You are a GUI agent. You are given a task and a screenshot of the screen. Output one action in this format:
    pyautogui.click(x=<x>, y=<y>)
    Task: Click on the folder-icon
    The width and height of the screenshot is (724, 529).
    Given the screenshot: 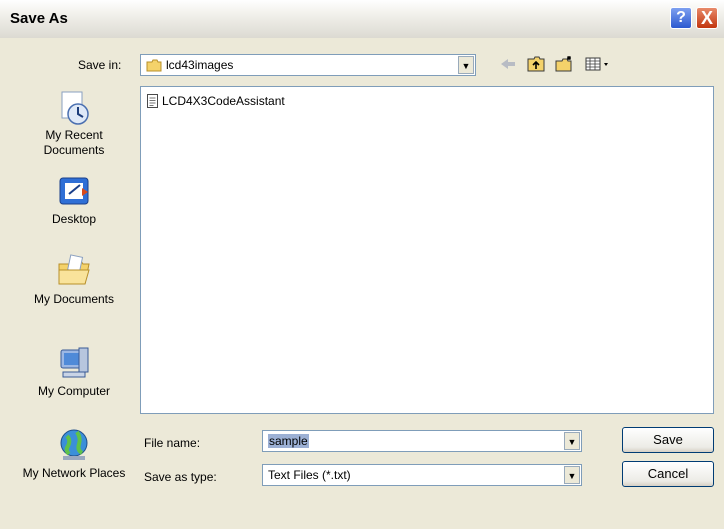 What is the action you would take?
    pyautogui.click(x=154, y=65)
    